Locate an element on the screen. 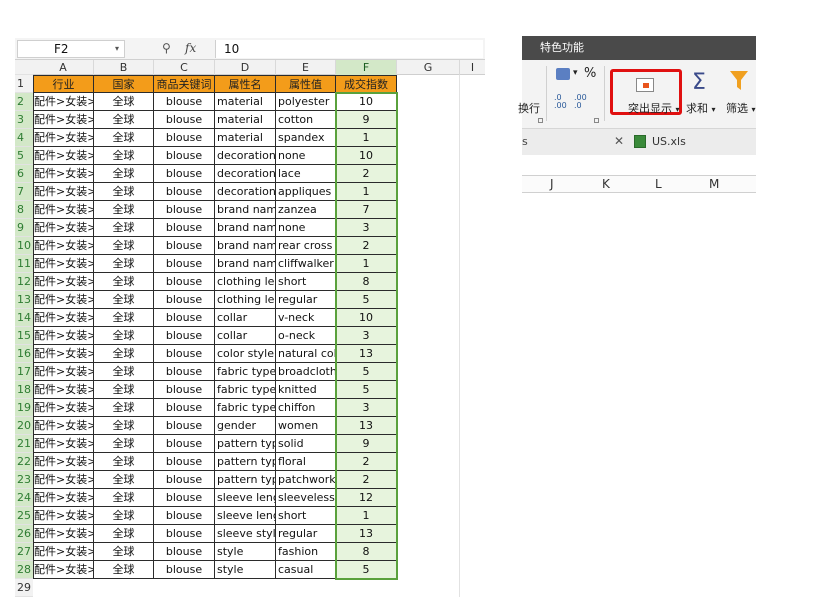 The image size is (832, 597). table-header-cell: 国家 is located at coordinates (124, 84).